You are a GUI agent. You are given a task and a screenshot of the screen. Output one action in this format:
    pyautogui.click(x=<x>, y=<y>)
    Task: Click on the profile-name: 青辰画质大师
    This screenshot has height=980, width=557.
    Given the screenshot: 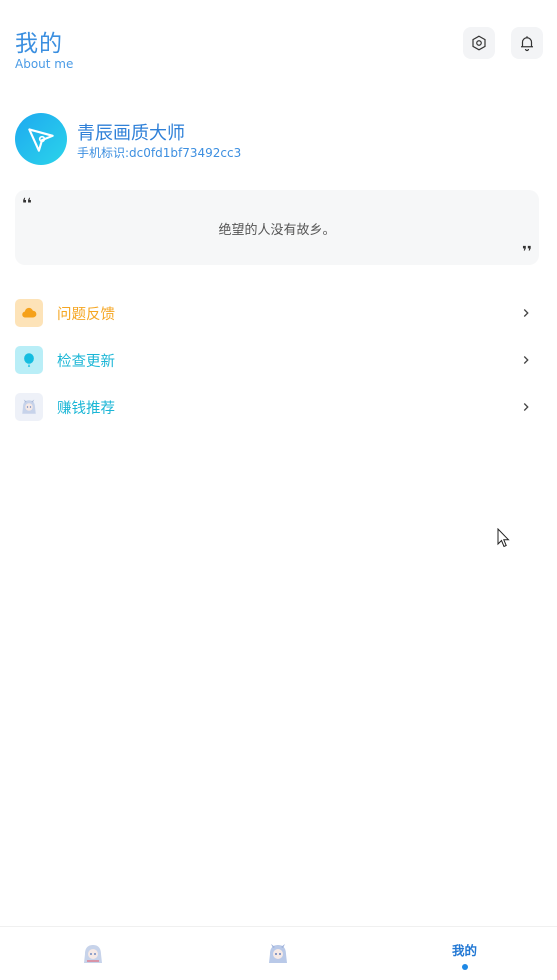 What is the action you would take?
    pyautogui.click(x=131, y=133)
    